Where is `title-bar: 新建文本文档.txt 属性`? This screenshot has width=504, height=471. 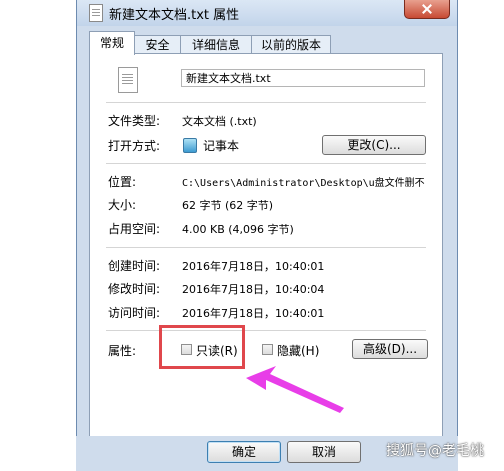
title-bar: 新建文本文档.txt 属性 is located at coordinates (267, 13).